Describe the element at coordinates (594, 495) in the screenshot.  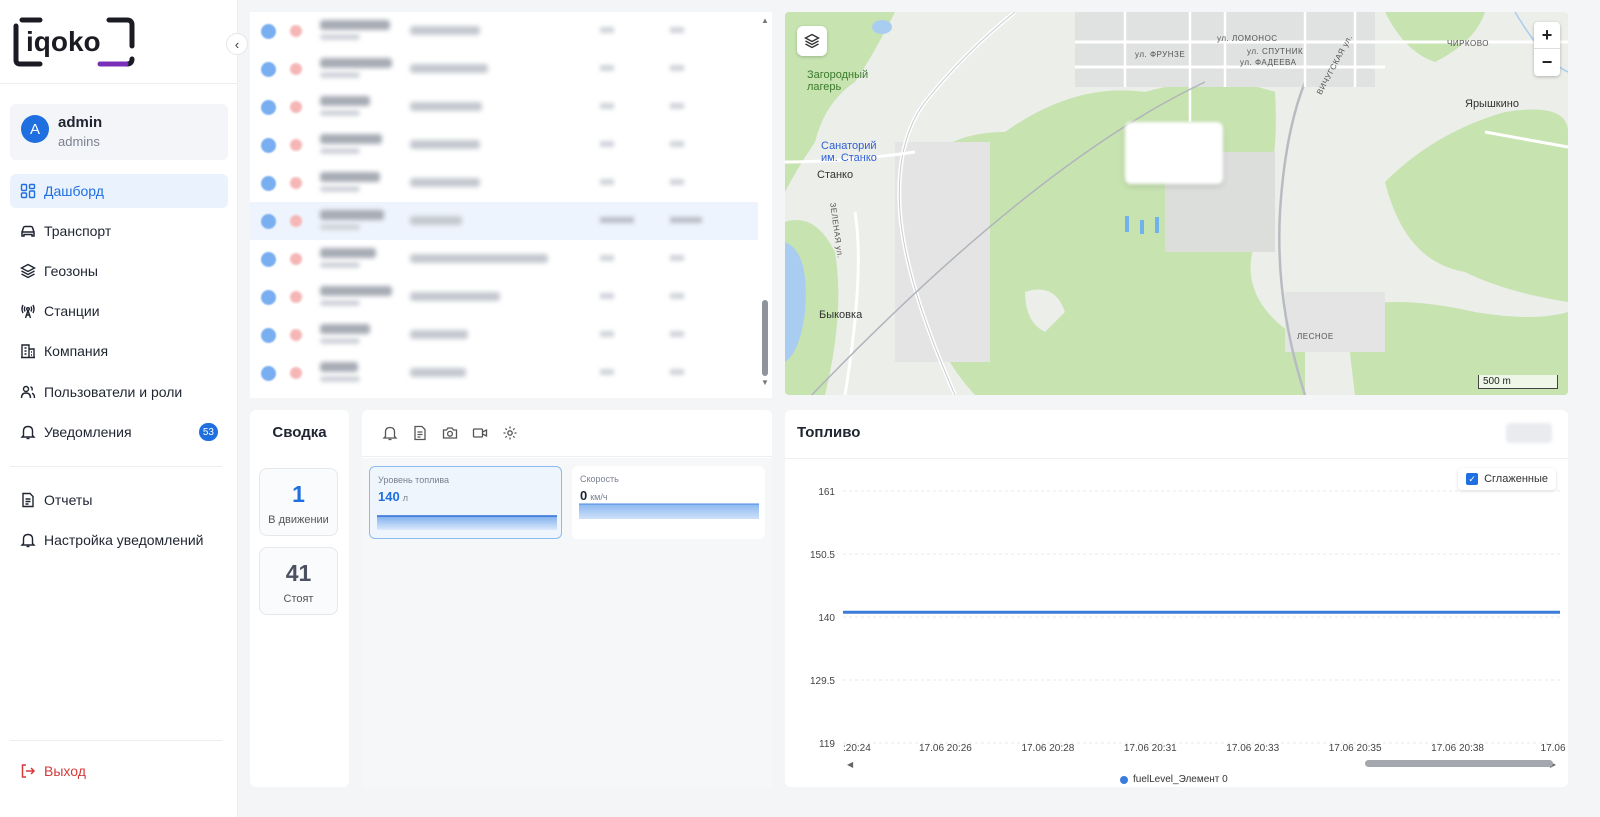
I see `sensor-value: 0 км/ч` at that location.